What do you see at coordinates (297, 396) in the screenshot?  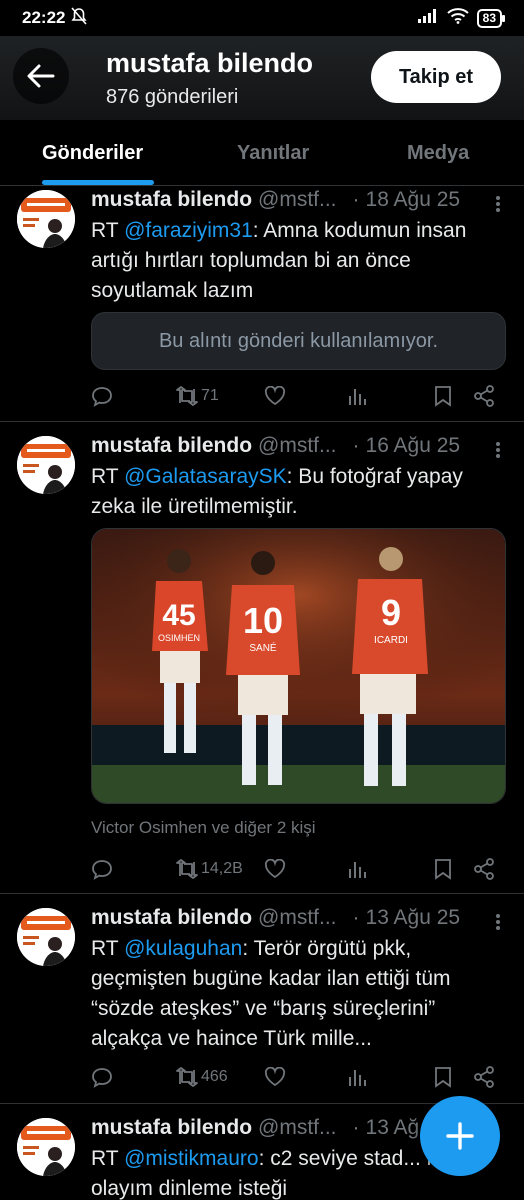 I see `post-actions: 71` at bounding box center [297, 396].